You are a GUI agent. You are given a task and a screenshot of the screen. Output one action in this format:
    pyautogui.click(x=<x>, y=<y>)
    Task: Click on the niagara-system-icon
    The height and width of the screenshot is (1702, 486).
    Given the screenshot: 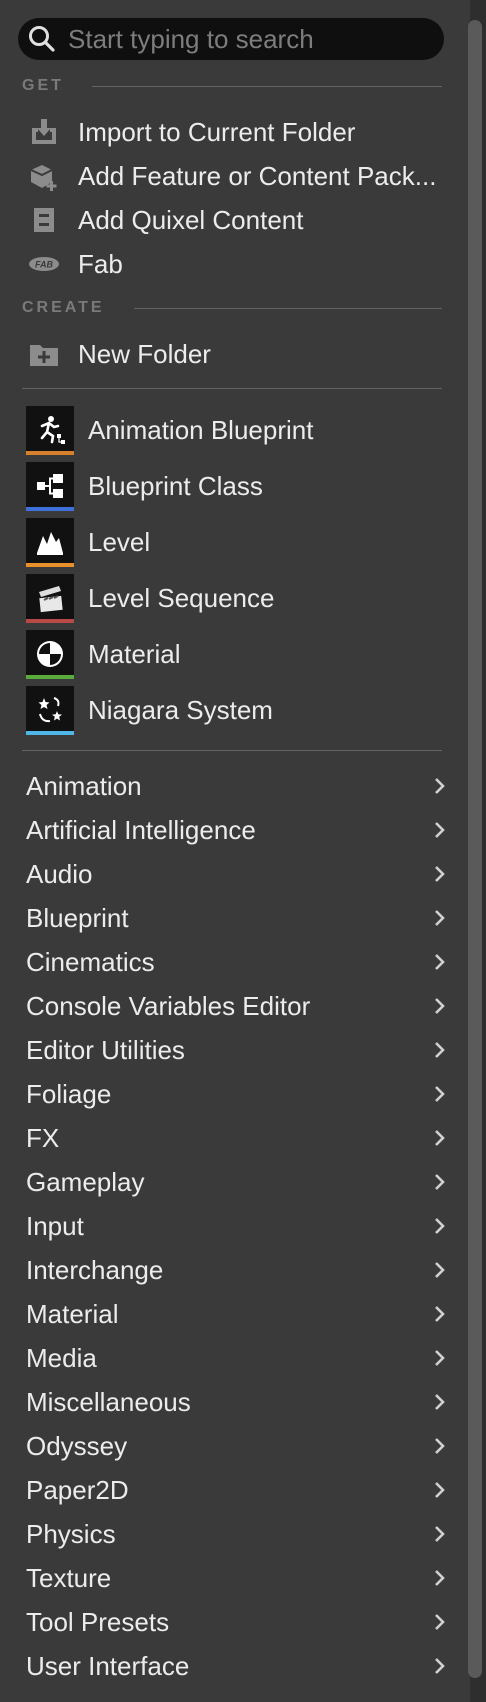 What is the action you would take?
    pyautogui.click(x=50, y=710)
    